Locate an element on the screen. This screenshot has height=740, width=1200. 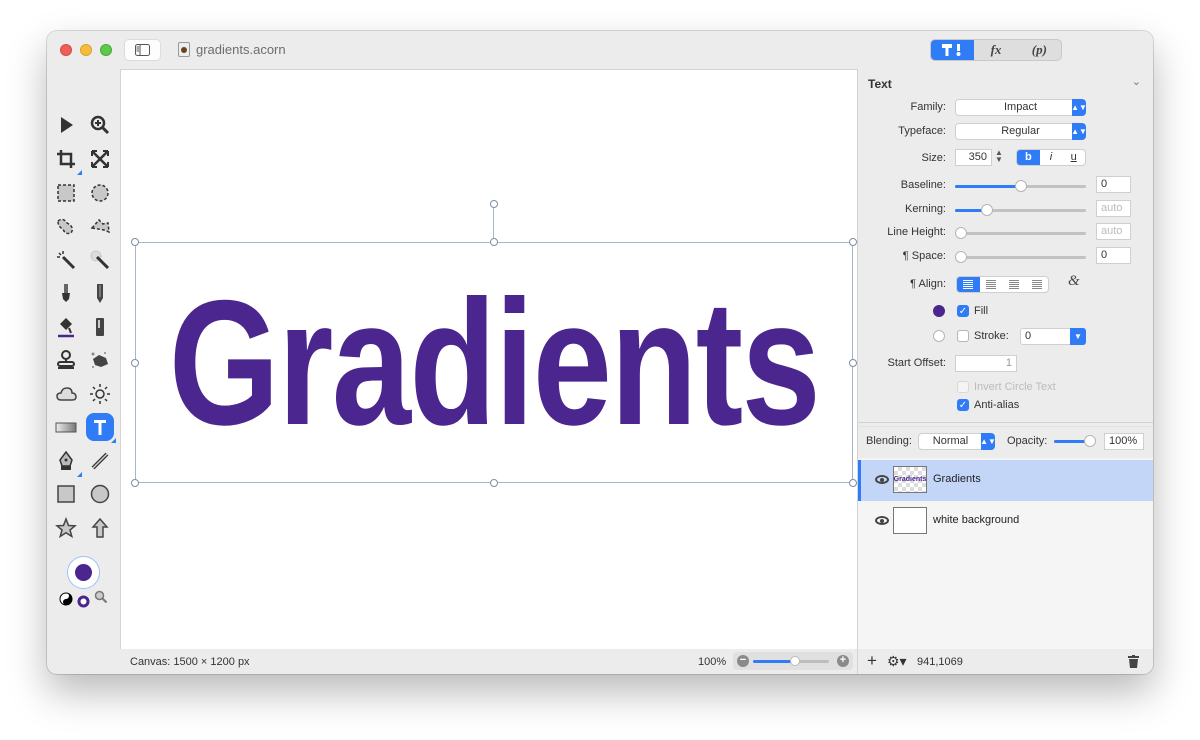
lasso-tool is located at coordinates (66, 226).